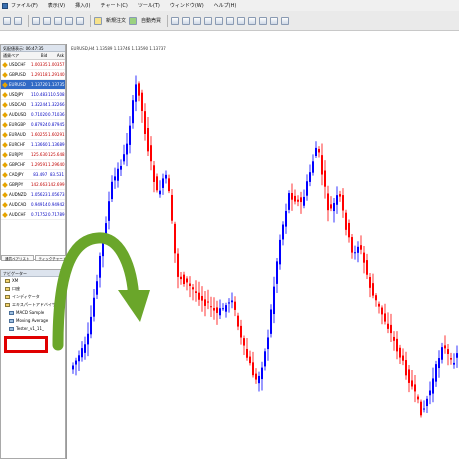 The height and width of the screenshot is (459, 459). I want to click on autoscroll-button, so click(241, 20).